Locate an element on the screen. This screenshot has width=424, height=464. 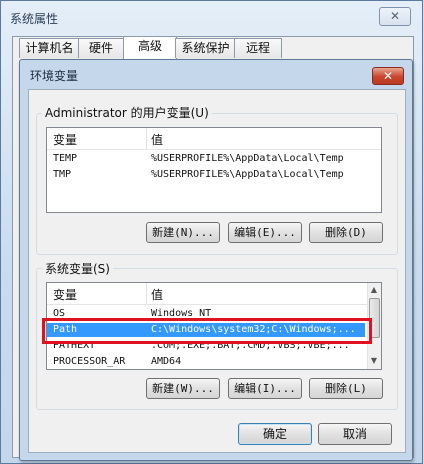
system-properties-close-button: ✕ is located at coordinates (395, 16).